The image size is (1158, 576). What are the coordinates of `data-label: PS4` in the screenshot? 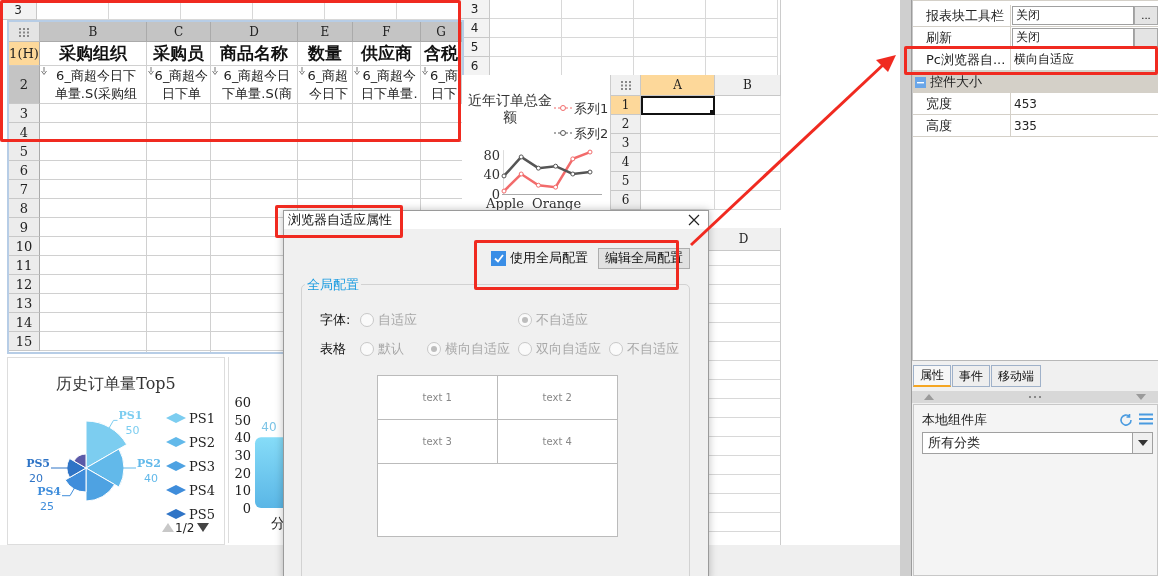 It's located at (49, 491).